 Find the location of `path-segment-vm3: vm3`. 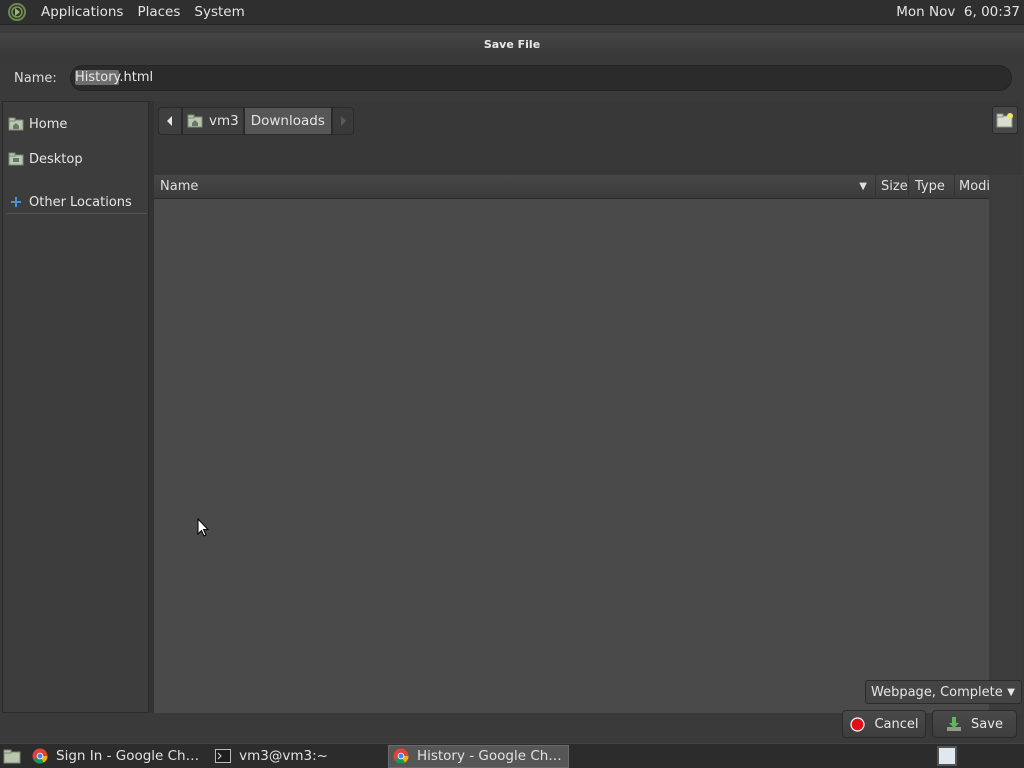

path-segment-vm3: vm3 is located at coordinates (213, 121).